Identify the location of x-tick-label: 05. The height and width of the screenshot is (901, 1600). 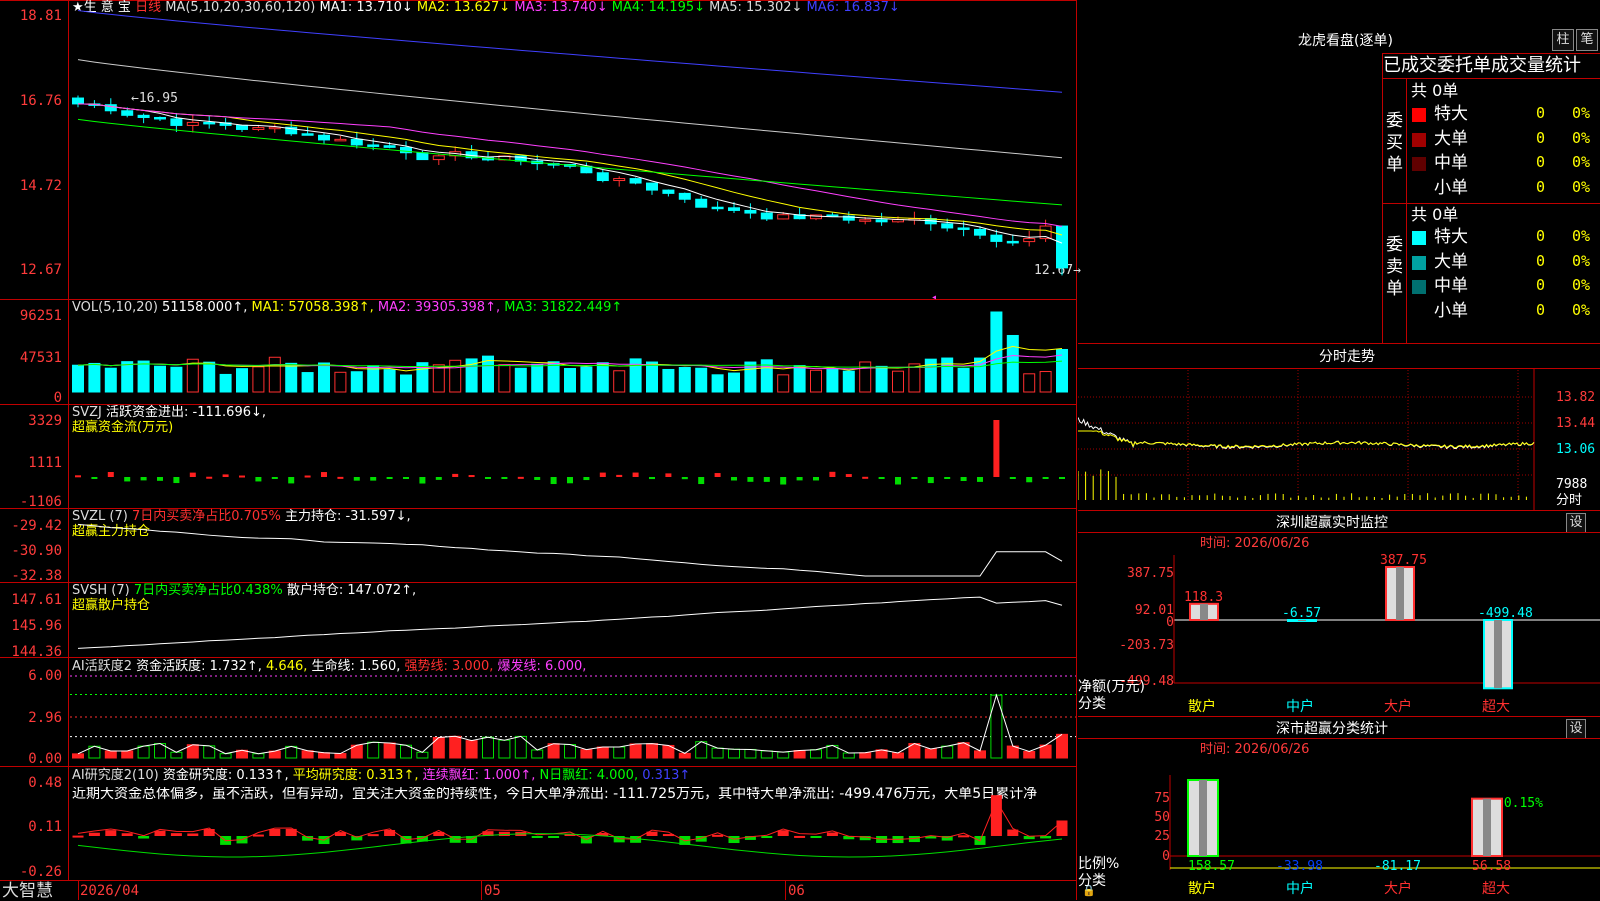
(492, 891).